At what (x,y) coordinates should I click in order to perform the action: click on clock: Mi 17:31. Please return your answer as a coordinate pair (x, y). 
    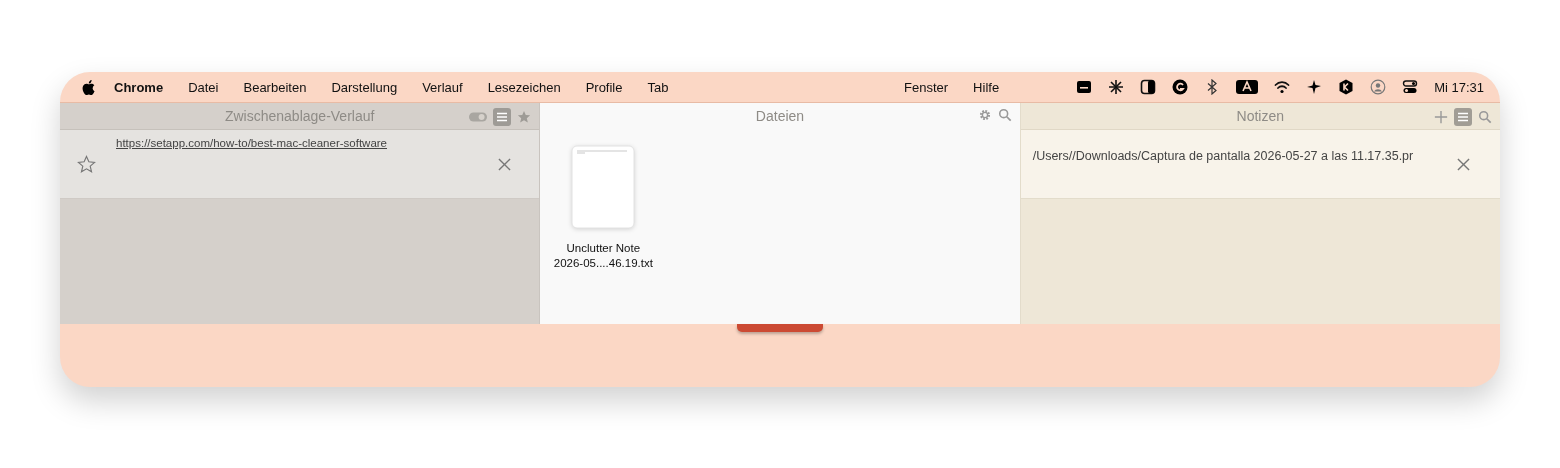
    Looking at the image, I should click on (1459, 87).